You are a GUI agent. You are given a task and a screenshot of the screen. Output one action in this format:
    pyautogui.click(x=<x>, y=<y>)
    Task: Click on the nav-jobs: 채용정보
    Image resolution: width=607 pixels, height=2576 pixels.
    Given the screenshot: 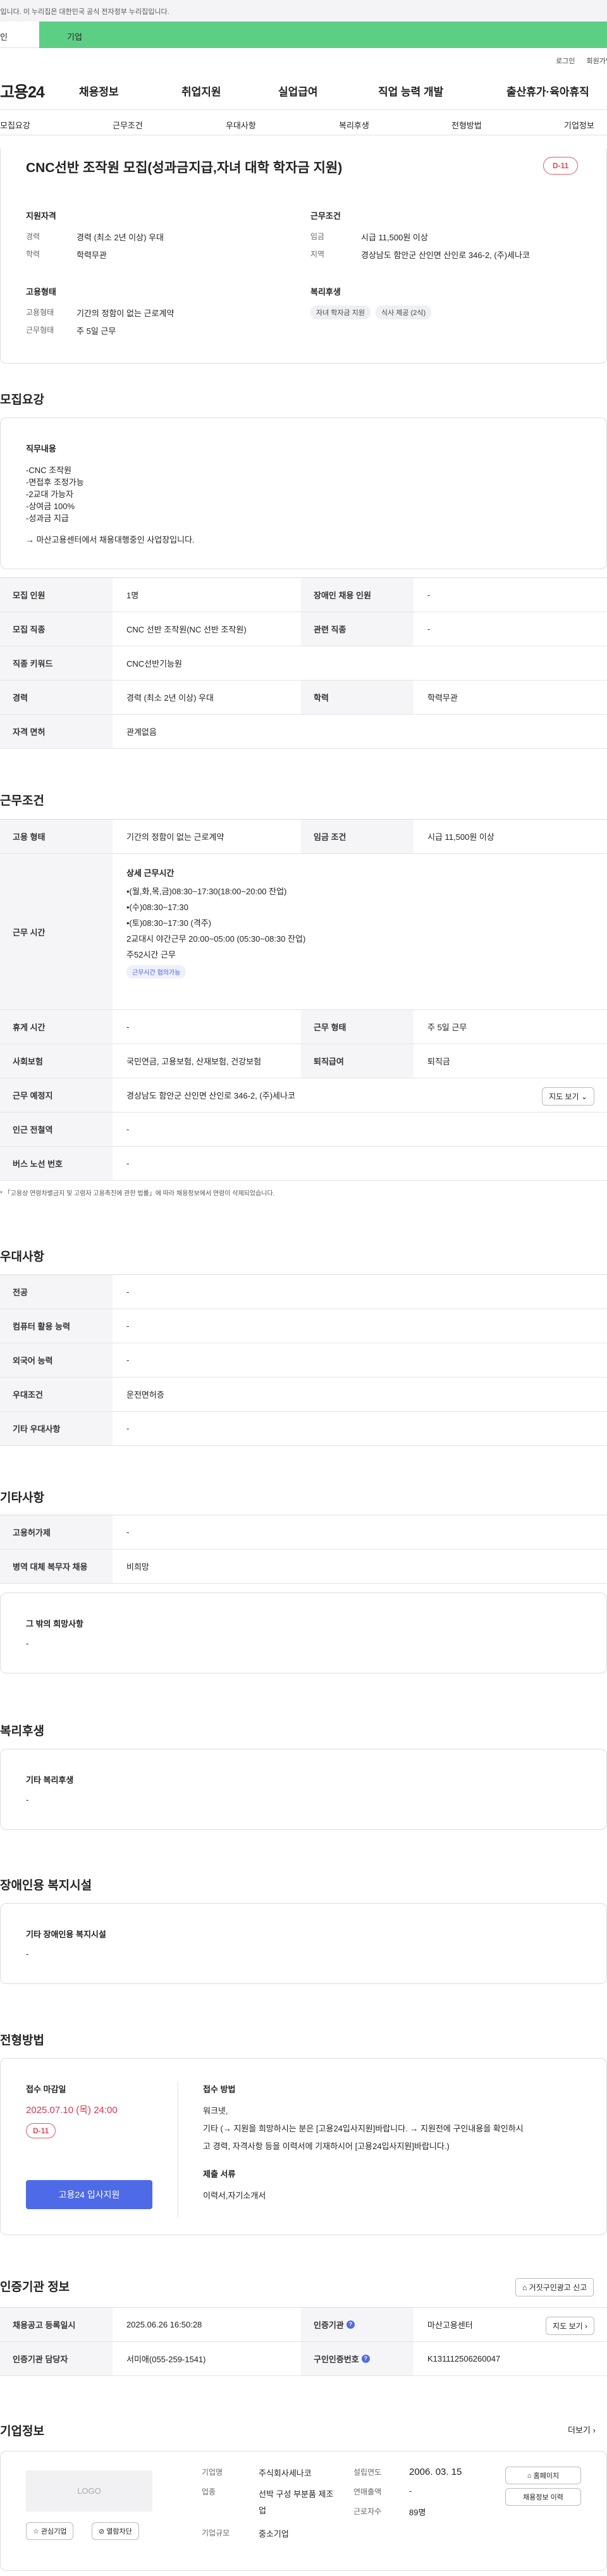 What is the action you would take?
    pyautogui.click(x=99, y=91)
    